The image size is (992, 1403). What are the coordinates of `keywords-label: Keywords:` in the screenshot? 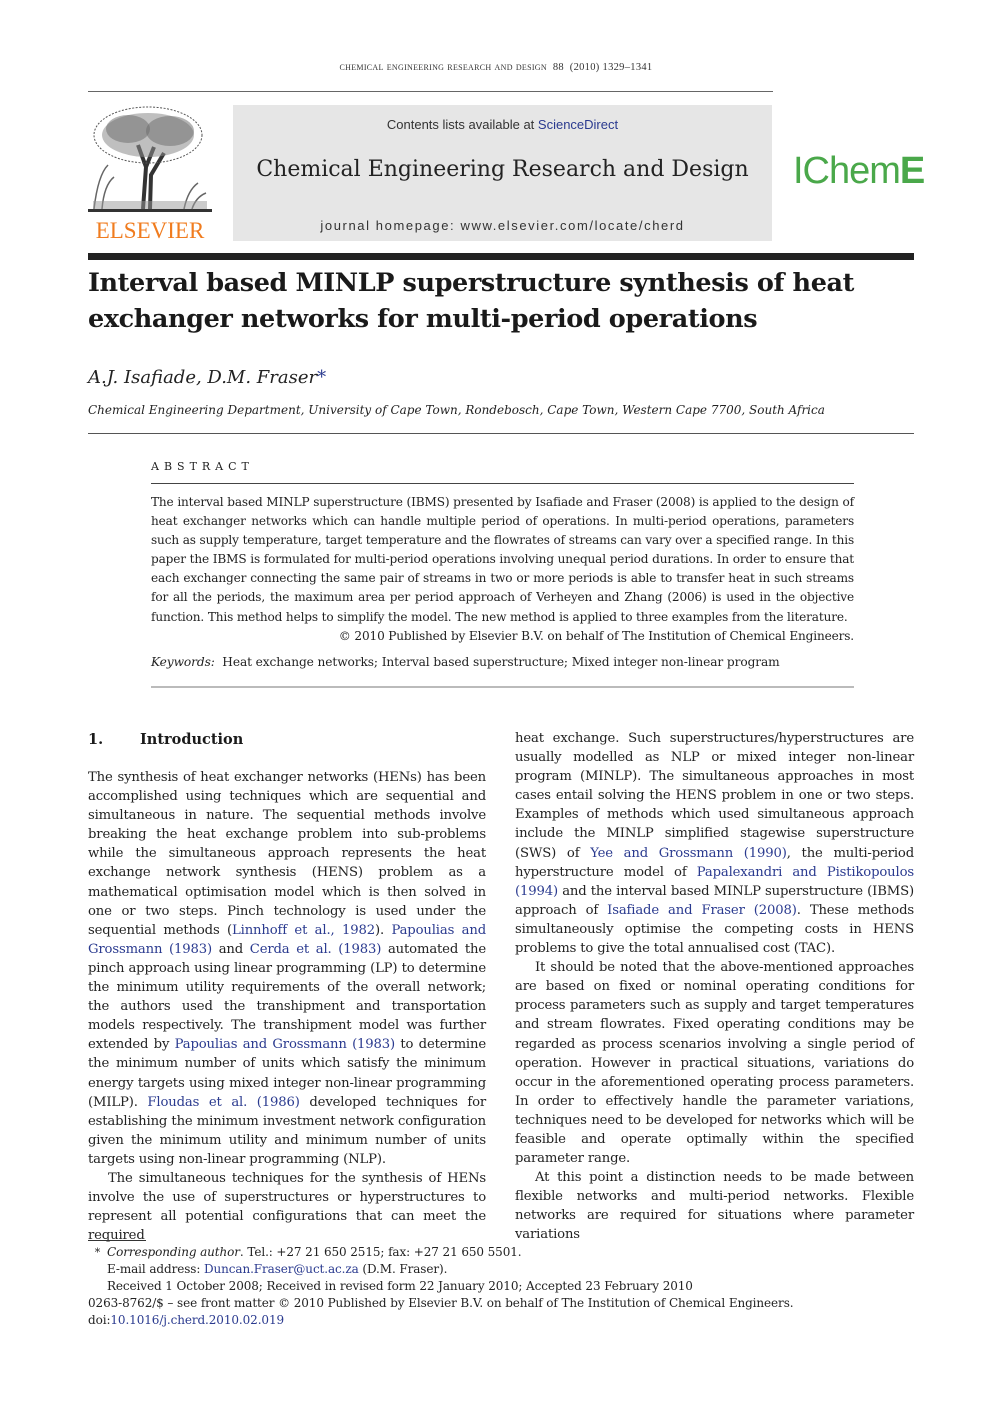 It's located at (183, 662).